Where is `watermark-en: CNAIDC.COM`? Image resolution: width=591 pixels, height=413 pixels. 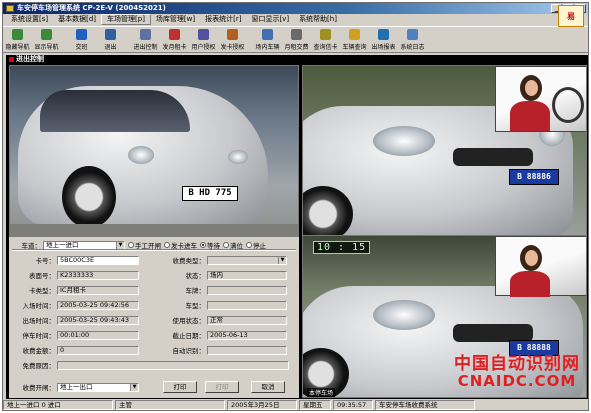
watermark-en: CNAIDC.COM is located at coordinates (517, 381).